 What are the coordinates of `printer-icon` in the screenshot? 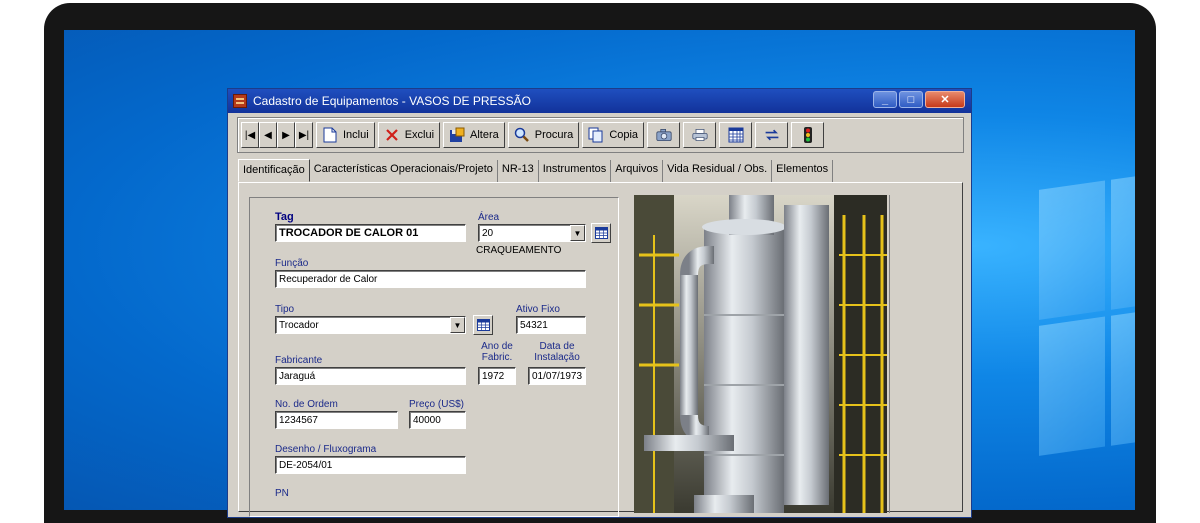 It's located at (699, 135).